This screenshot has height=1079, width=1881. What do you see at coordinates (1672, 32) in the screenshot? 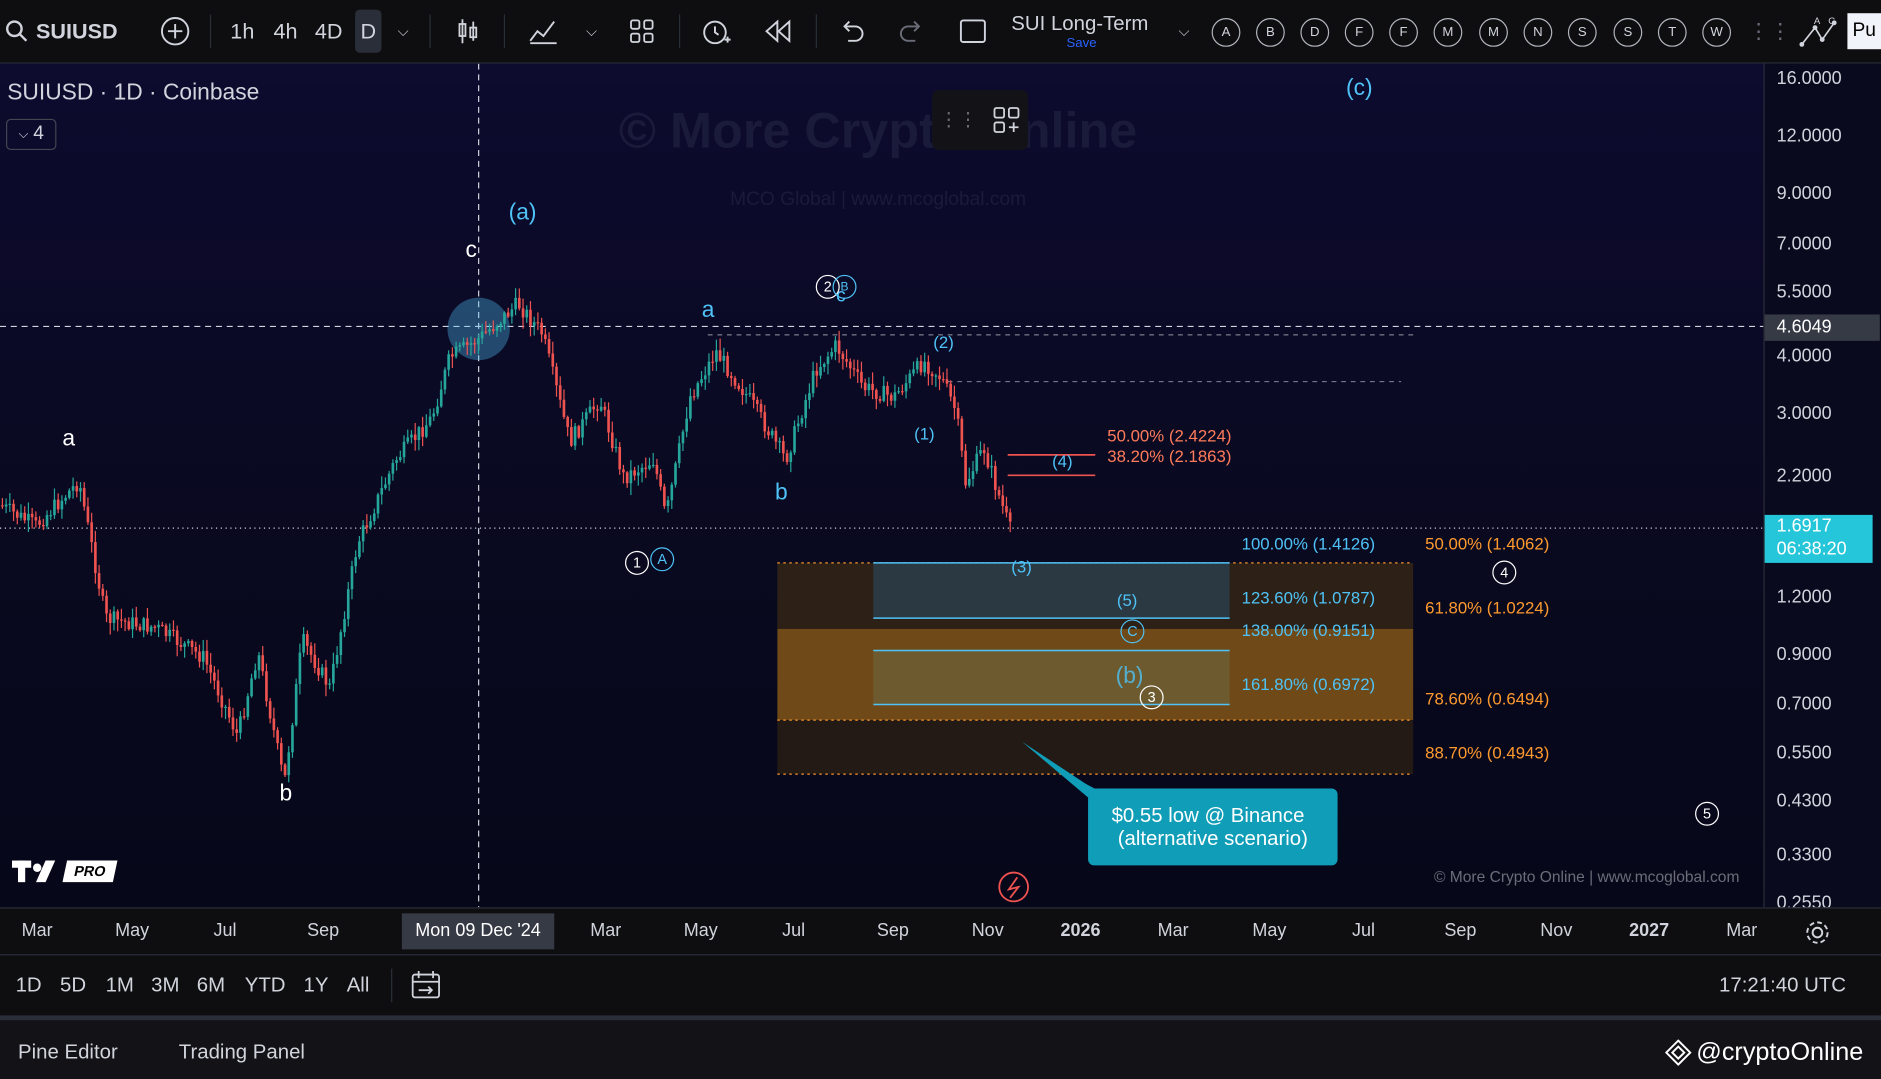
I see `alpha-button-t: T` at bounding box center [1672, 32].